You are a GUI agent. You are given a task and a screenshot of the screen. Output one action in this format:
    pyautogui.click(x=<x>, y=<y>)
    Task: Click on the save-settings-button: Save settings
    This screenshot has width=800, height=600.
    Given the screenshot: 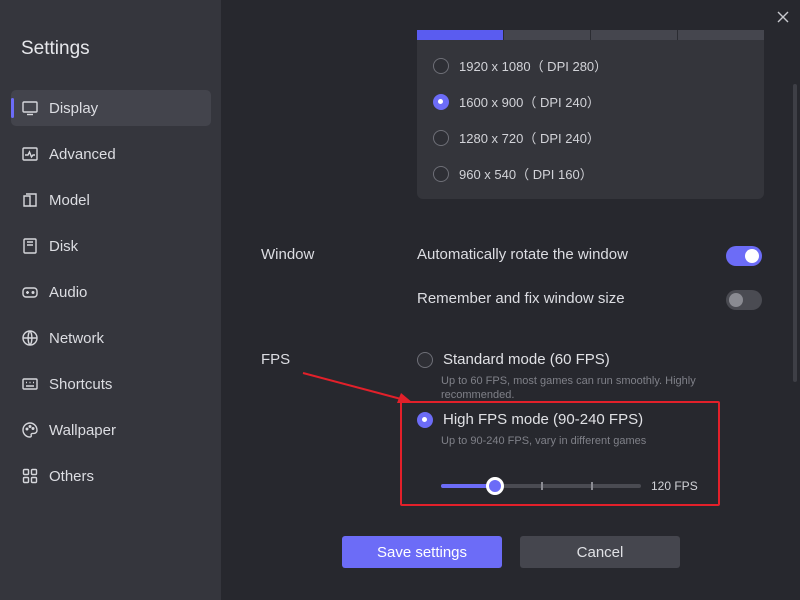 What is the action you would take?
    pyautogui.click(x=422, y=552)
    